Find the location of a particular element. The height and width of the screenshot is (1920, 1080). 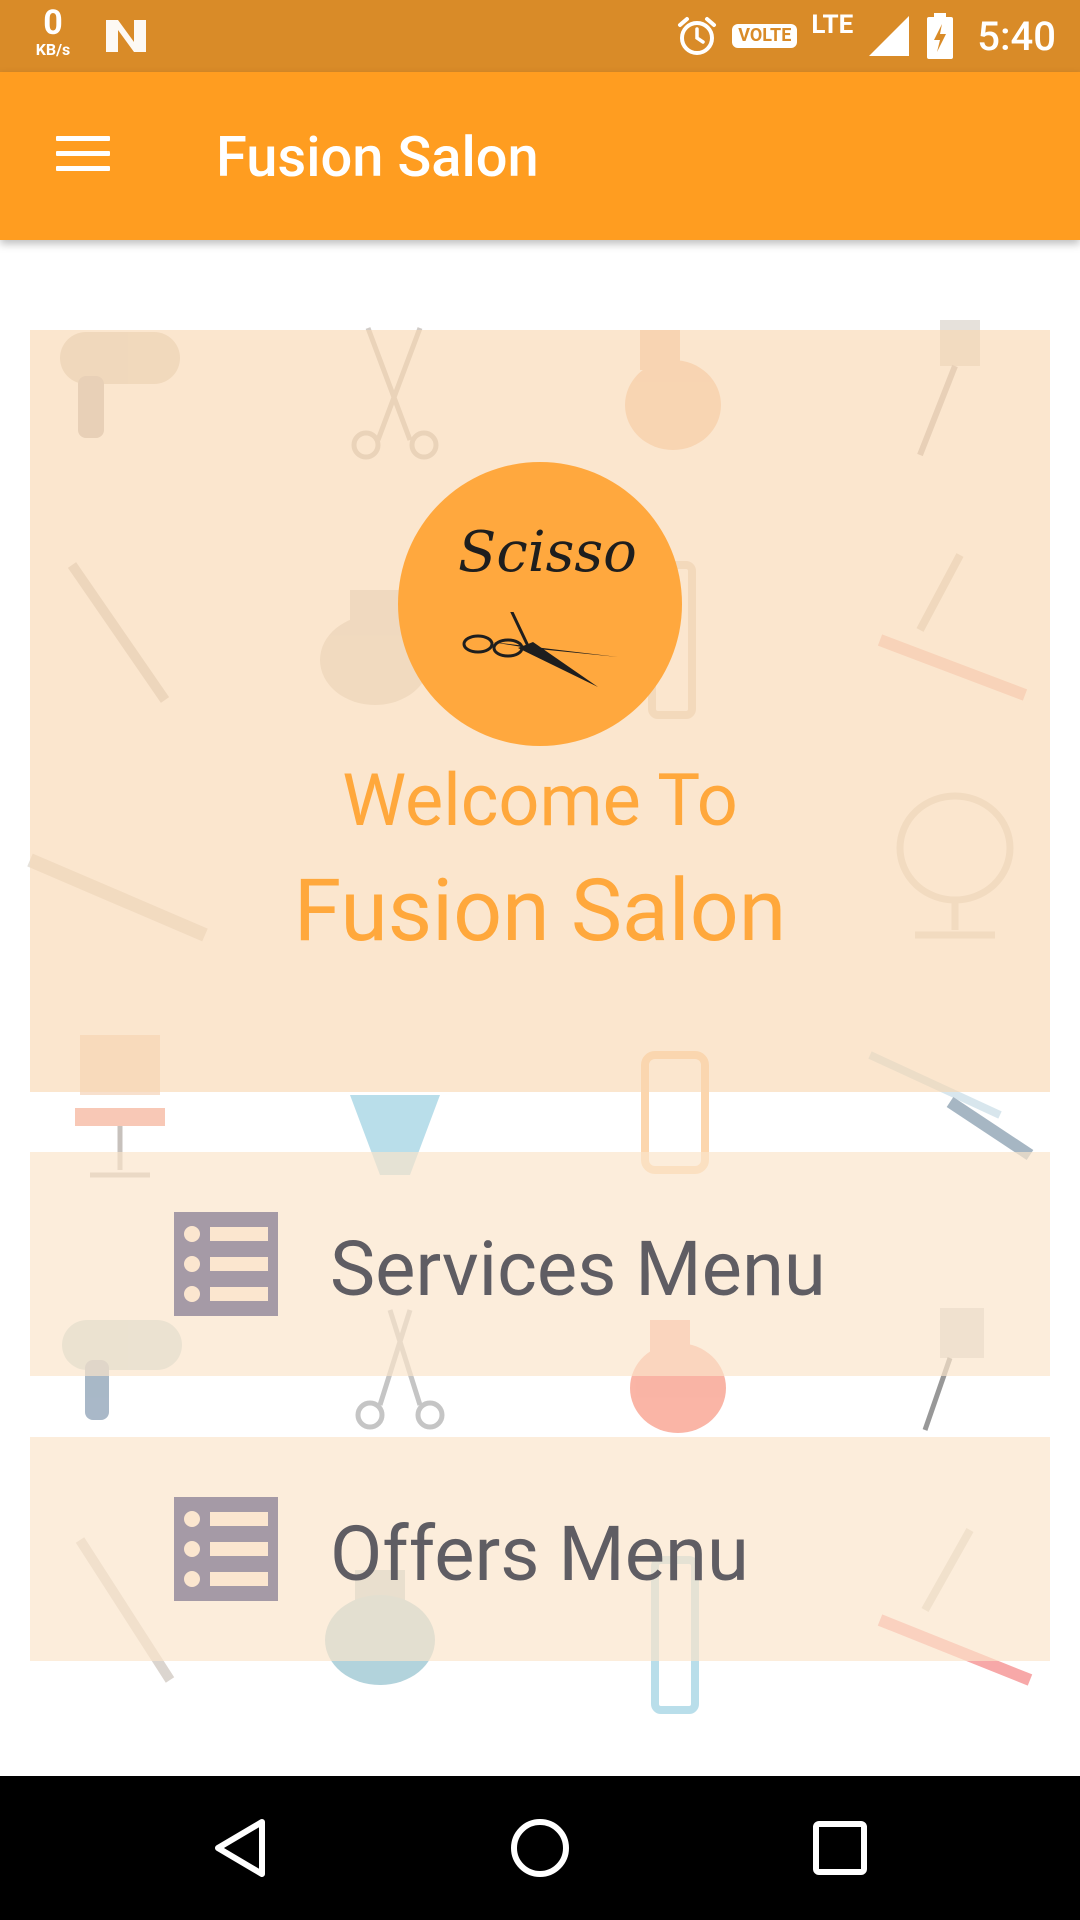

offers-menu-label: Offers Menu is located at coordinates (539, 1554).